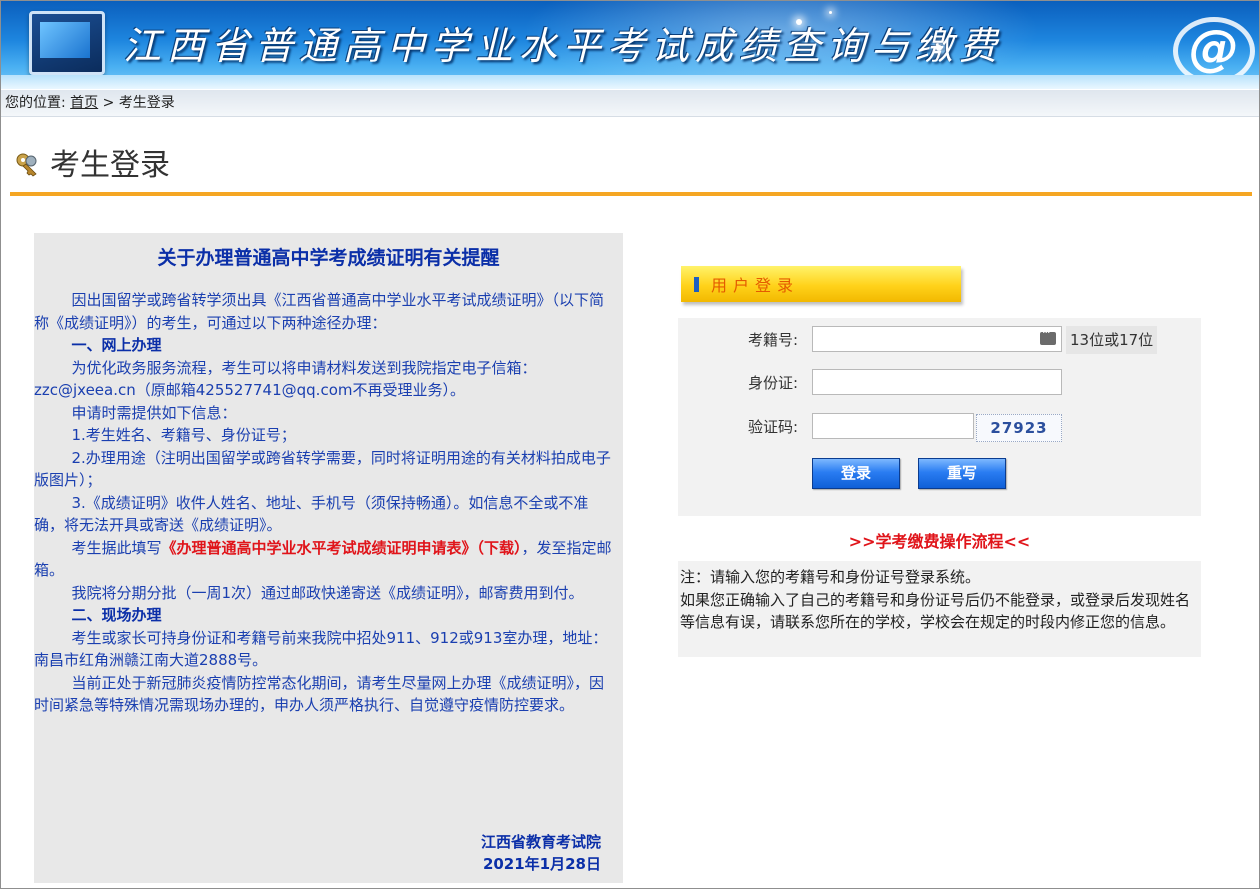 The height and width of the screenshot is (889, 1260). I want to click on id-label: 身份证:, so click(772, 383).